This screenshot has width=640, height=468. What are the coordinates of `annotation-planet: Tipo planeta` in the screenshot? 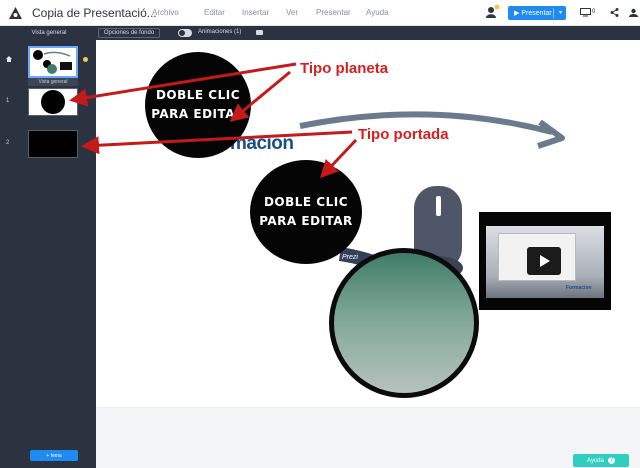 It's located at (344, 68).